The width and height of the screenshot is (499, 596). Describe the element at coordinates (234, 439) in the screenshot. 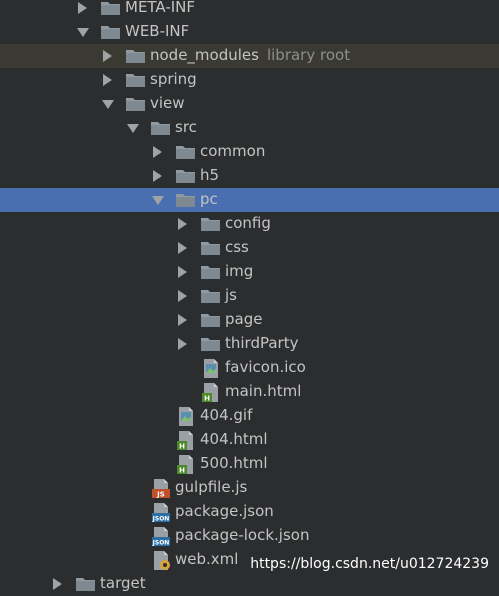

I see `tree-item-label: 404.html` at that location.